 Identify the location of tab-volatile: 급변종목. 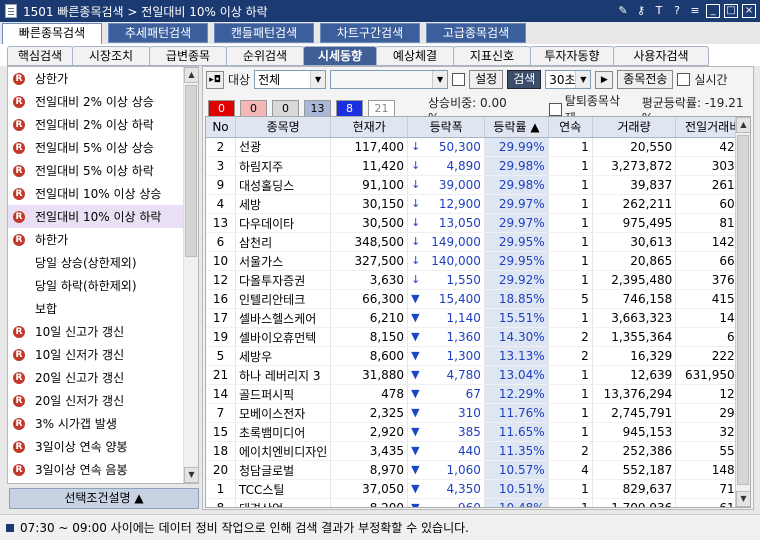
(188, 56).